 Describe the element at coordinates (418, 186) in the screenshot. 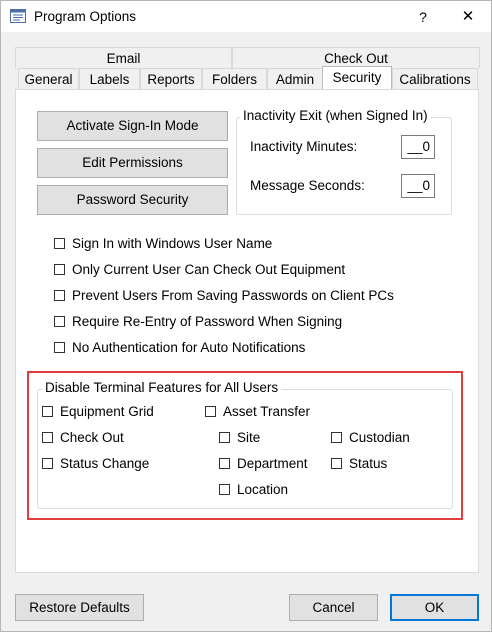

I see `message-seconds-input: __0` at that location.